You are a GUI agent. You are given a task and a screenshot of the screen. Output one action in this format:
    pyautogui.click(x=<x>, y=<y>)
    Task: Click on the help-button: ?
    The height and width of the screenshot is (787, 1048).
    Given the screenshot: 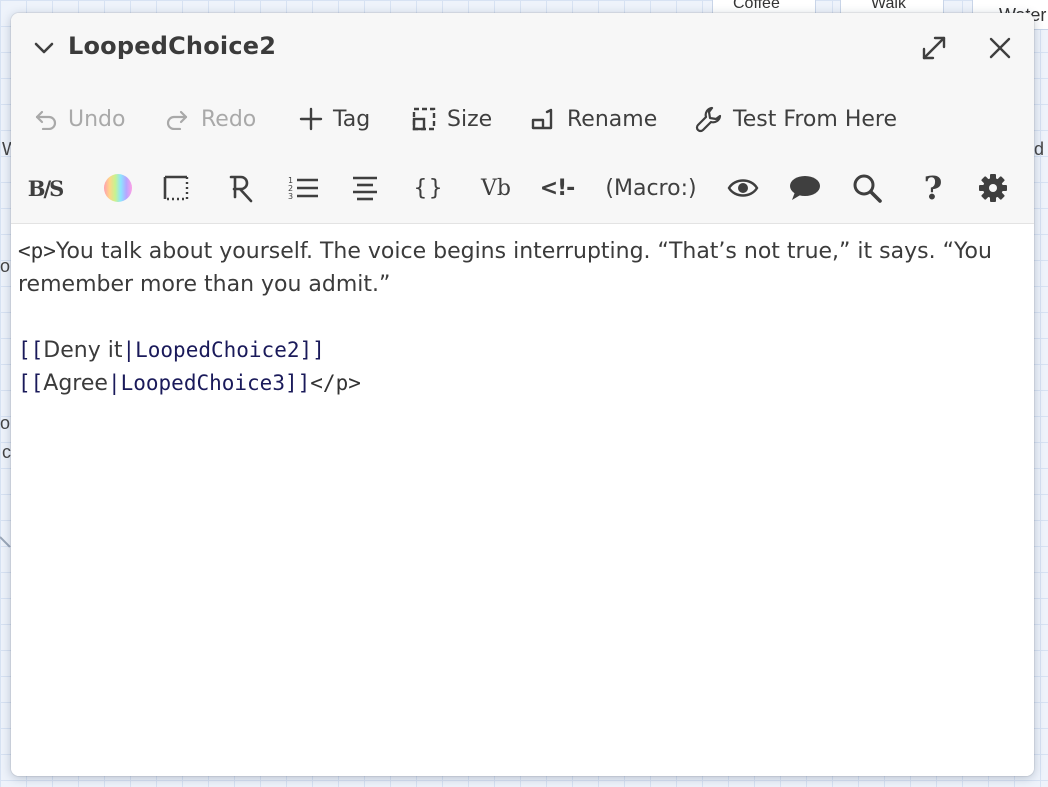 What is the action you would take?
    pyautogui.click(x=933, y=188)
    